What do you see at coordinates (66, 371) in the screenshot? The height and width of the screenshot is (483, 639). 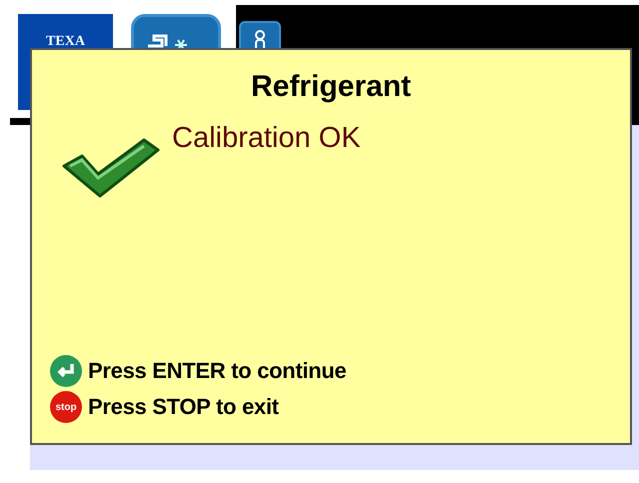 I see `enter-key-icon` at bounding box center [66, 371].